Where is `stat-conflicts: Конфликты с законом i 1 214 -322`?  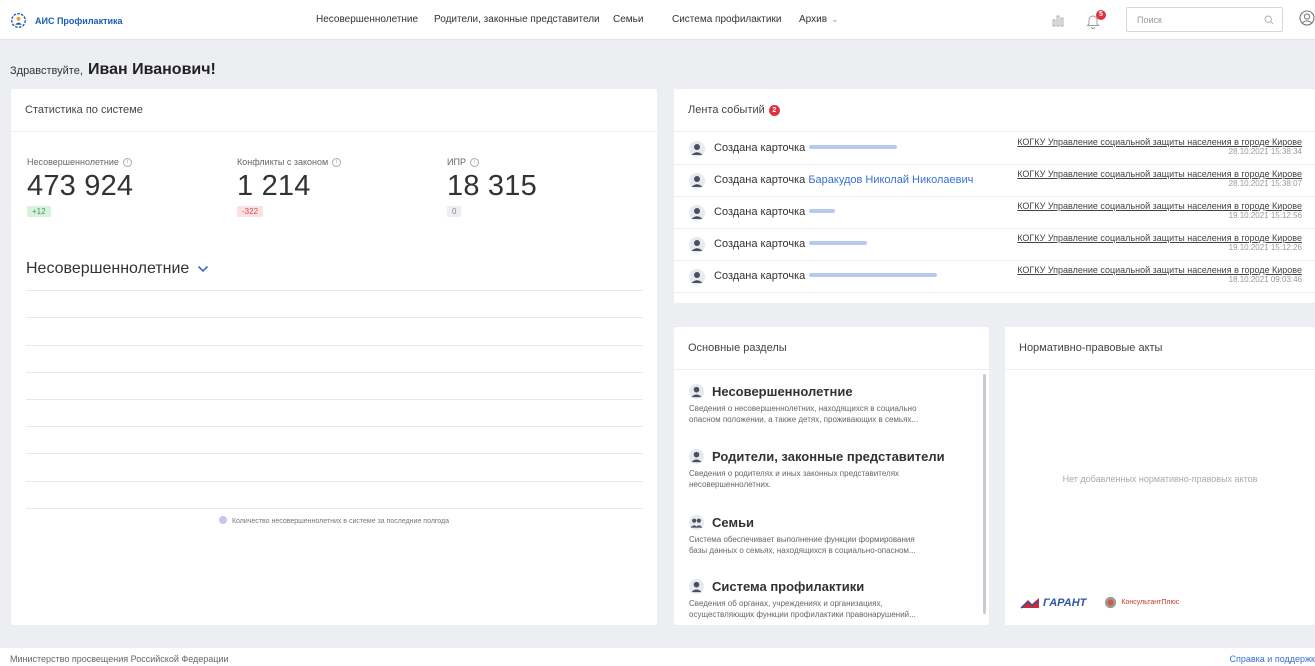
stat-conflicts: Конфликты с законом i 1 214 -322 is located at coordinates (289, 187).